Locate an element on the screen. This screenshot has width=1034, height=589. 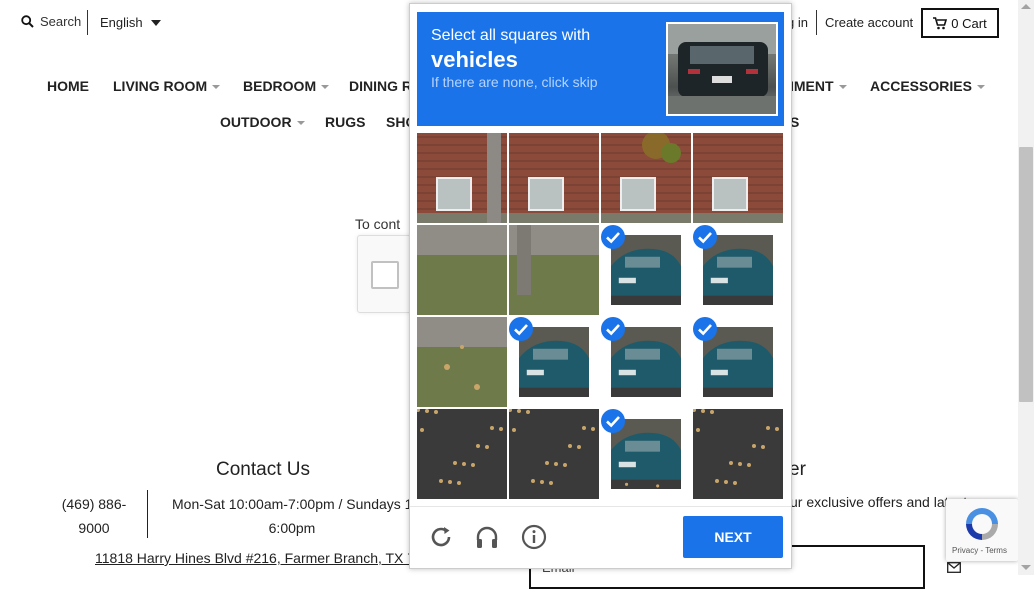
cart-button: 0 Cart is located at coordinates (960, 23).